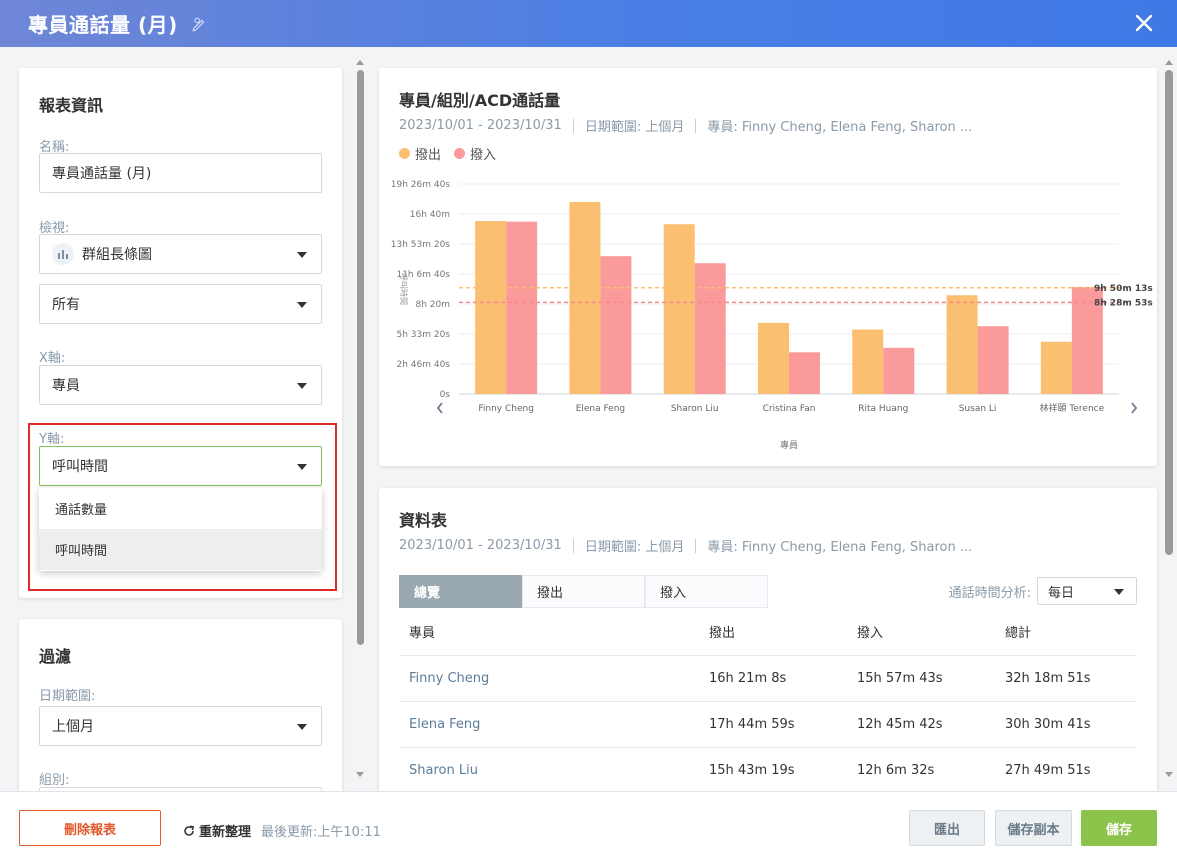  I want to click on y-axis-value: 呼叫時間, so click(80, 467).